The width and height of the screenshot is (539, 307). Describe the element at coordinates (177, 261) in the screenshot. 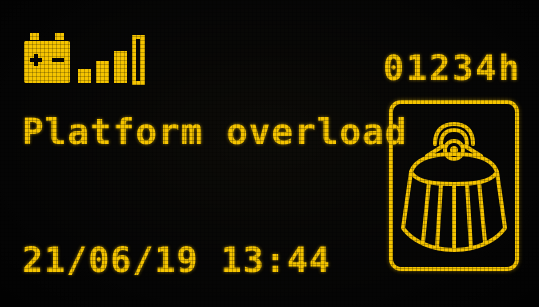

I see `date-time: 21/06/19 13:44` at that location.